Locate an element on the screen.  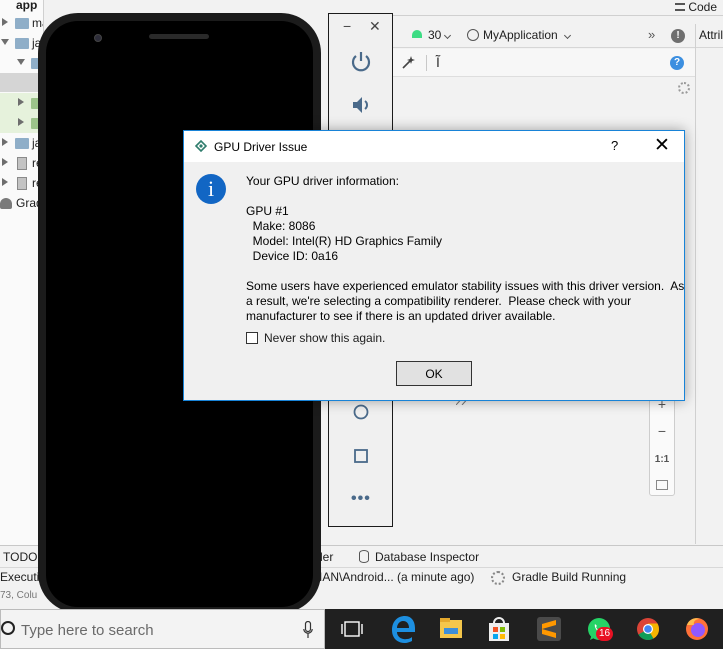
loading-spinner-icon is located at coordinates (684, 88).